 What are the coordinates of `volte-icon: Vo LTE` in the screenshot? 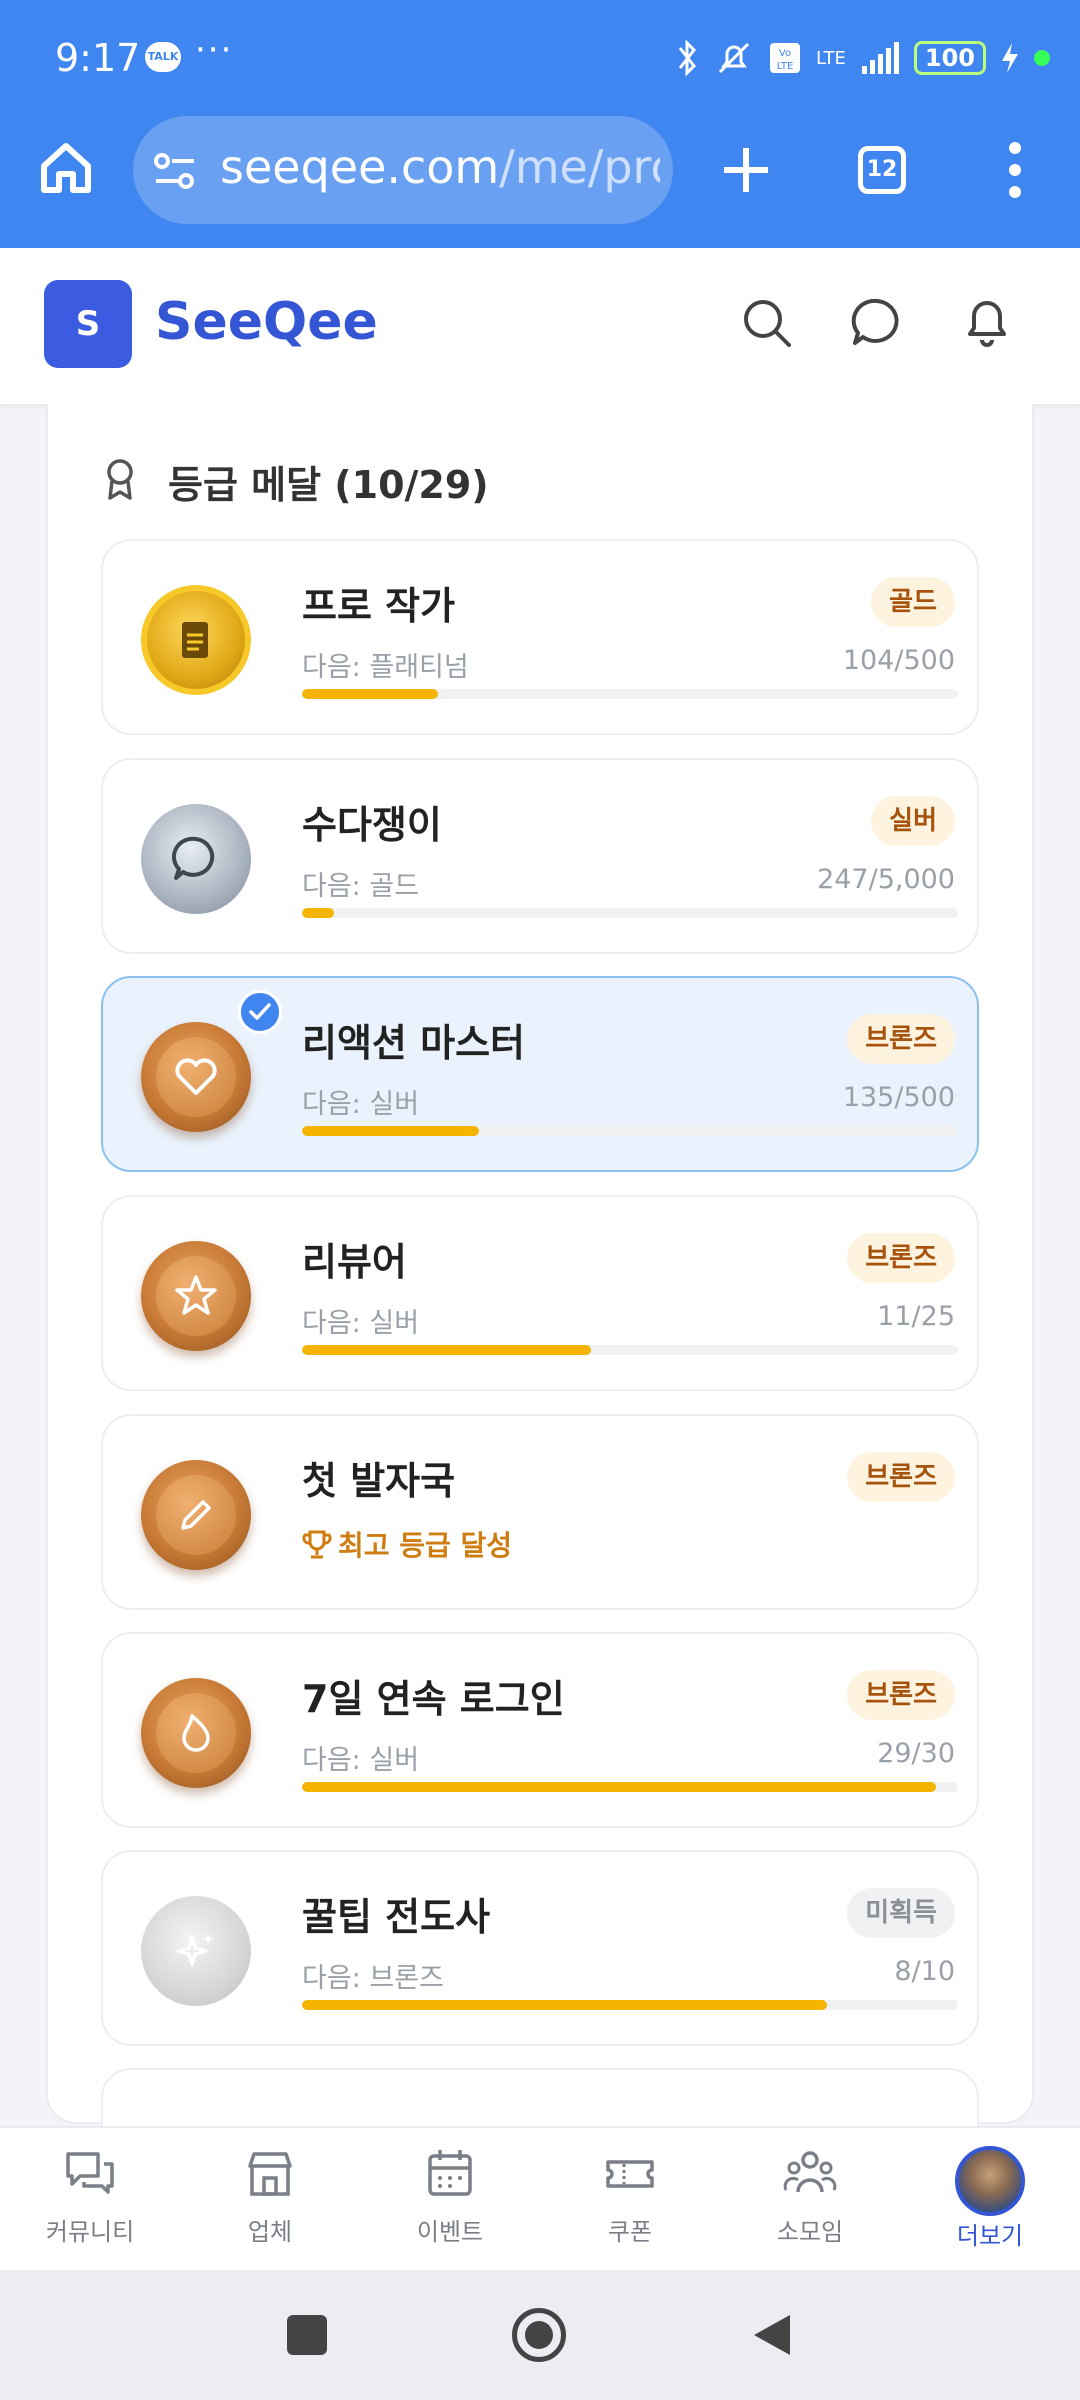 It's located at (784, 58).